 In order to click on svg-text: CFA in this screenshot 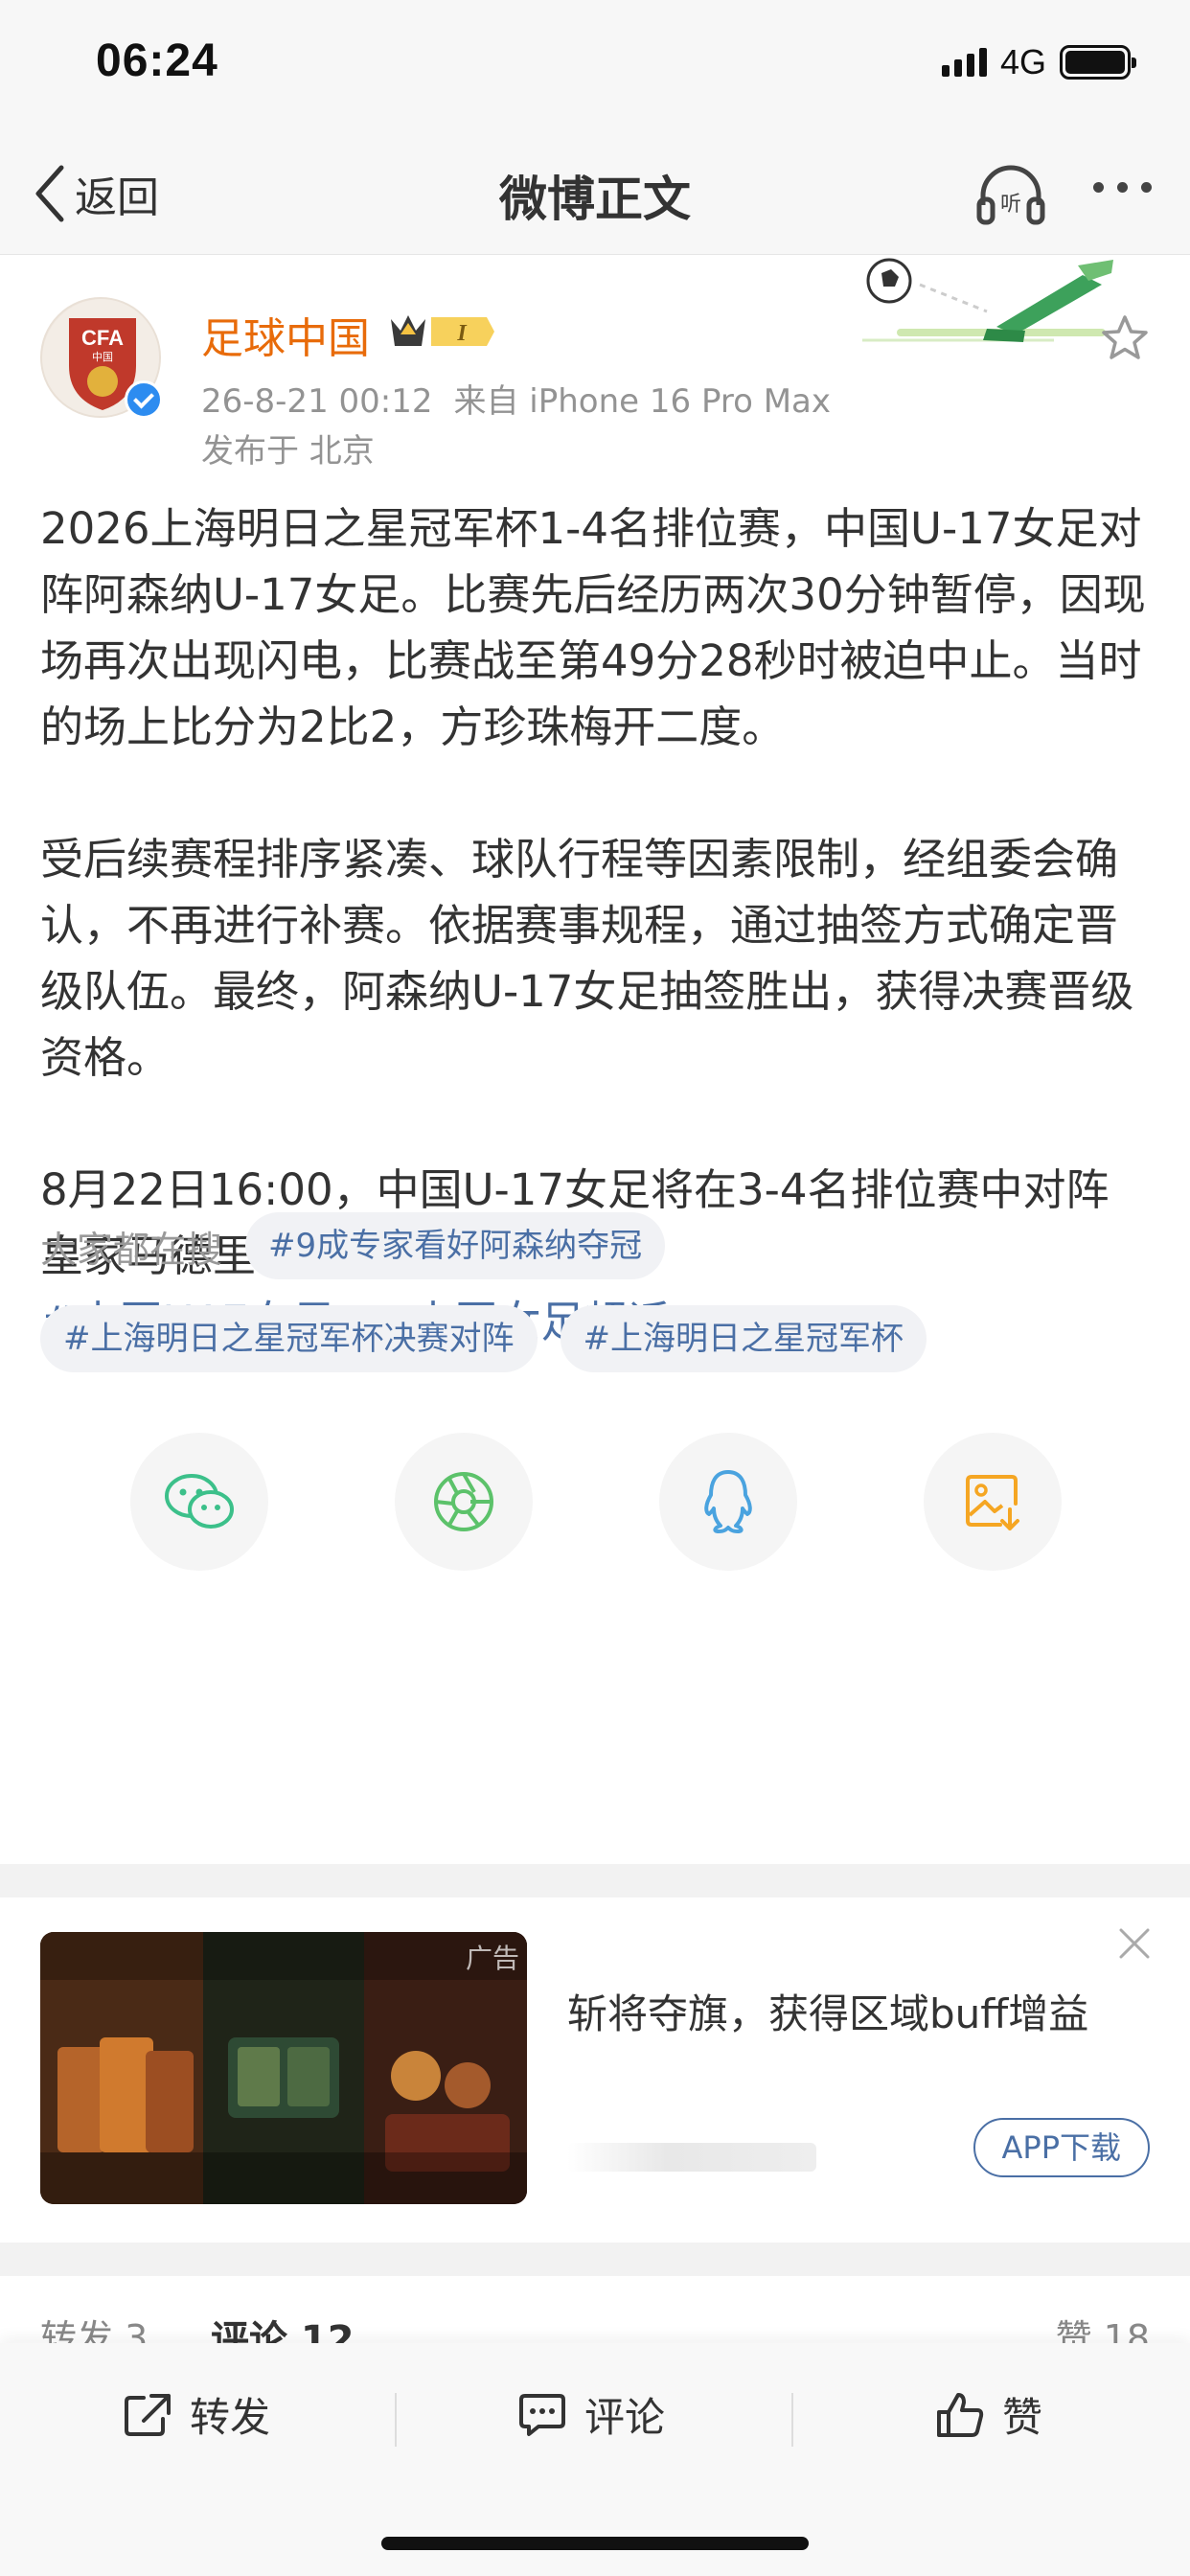, I will do `click(103, 338)`.